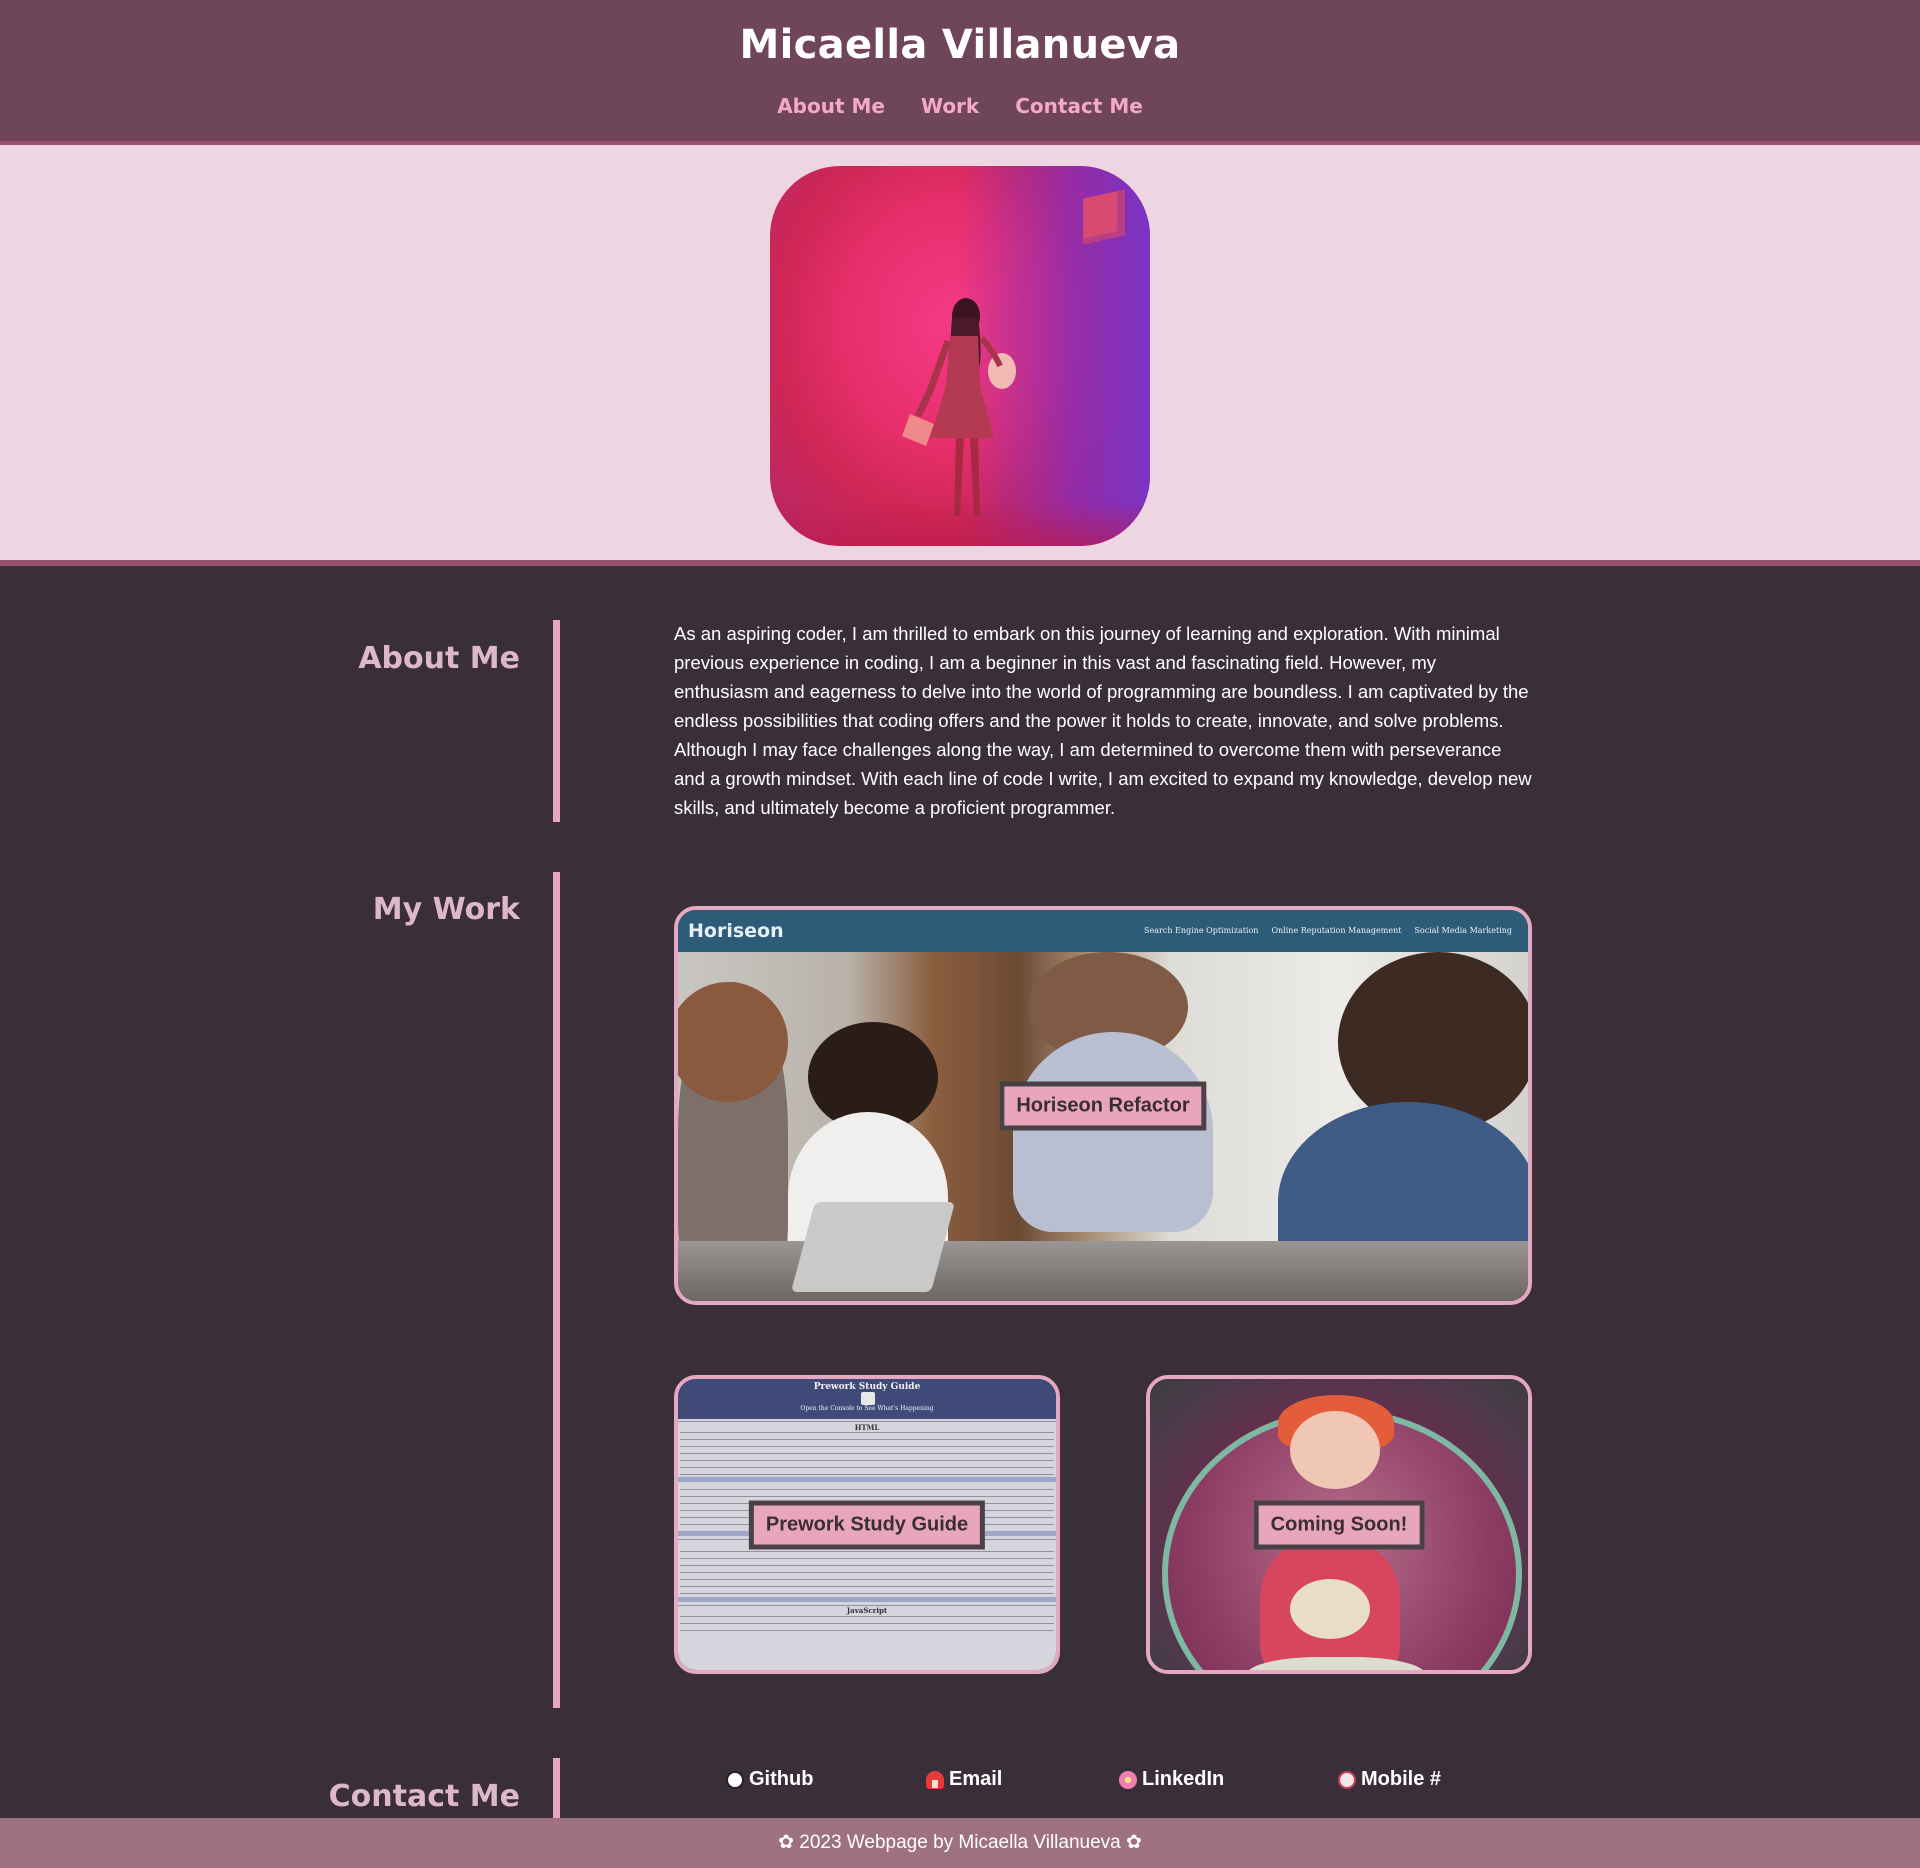  I want to click on work-heading: My Work, so click(446, 909).